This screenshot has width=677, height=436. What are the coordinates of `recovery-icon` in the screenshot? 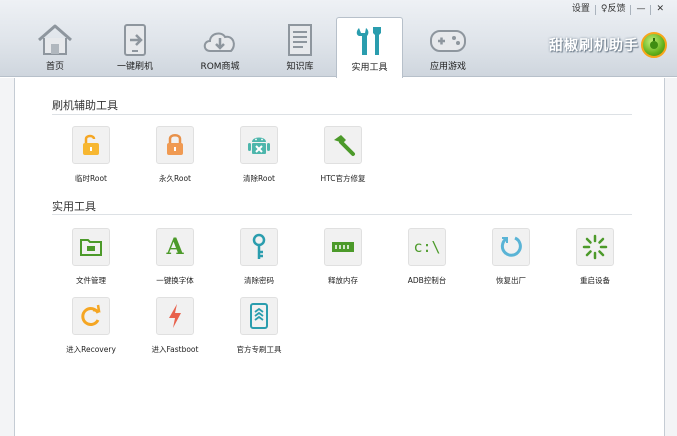 It's located at (91, 316).